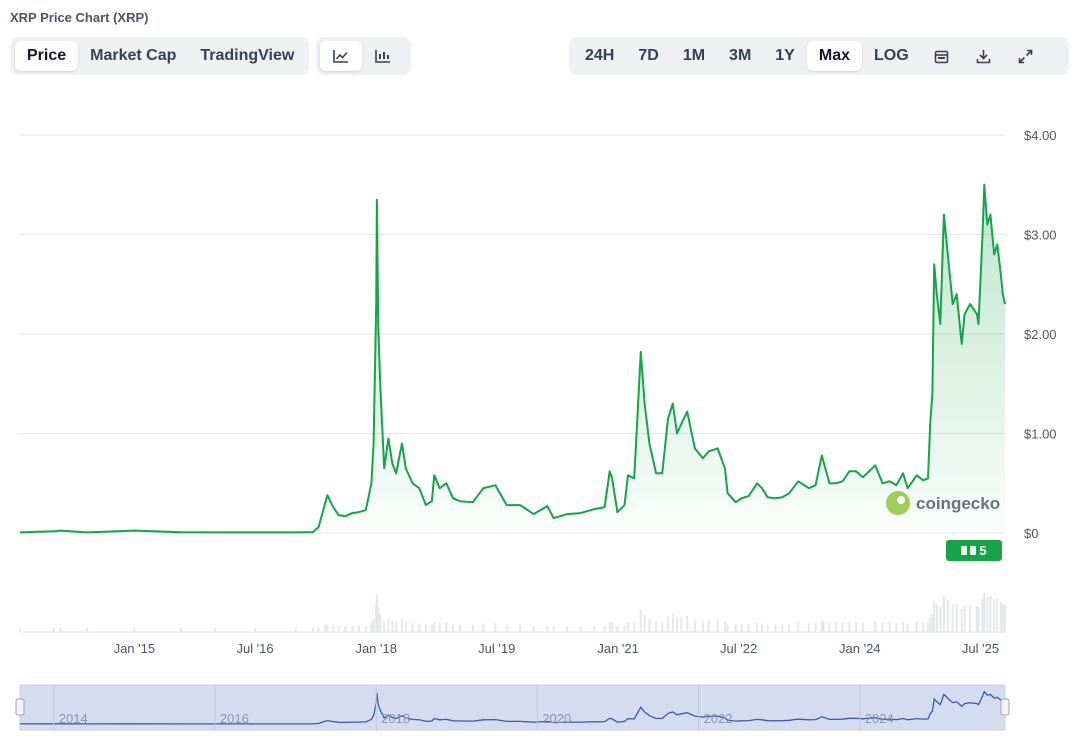 The height and width of the screenshot is (740, 1084). What do you see at coordinates (860, 648) in the screenshot?
I see `x-tick-label: Jan '24` at bounding box center [860, 648].